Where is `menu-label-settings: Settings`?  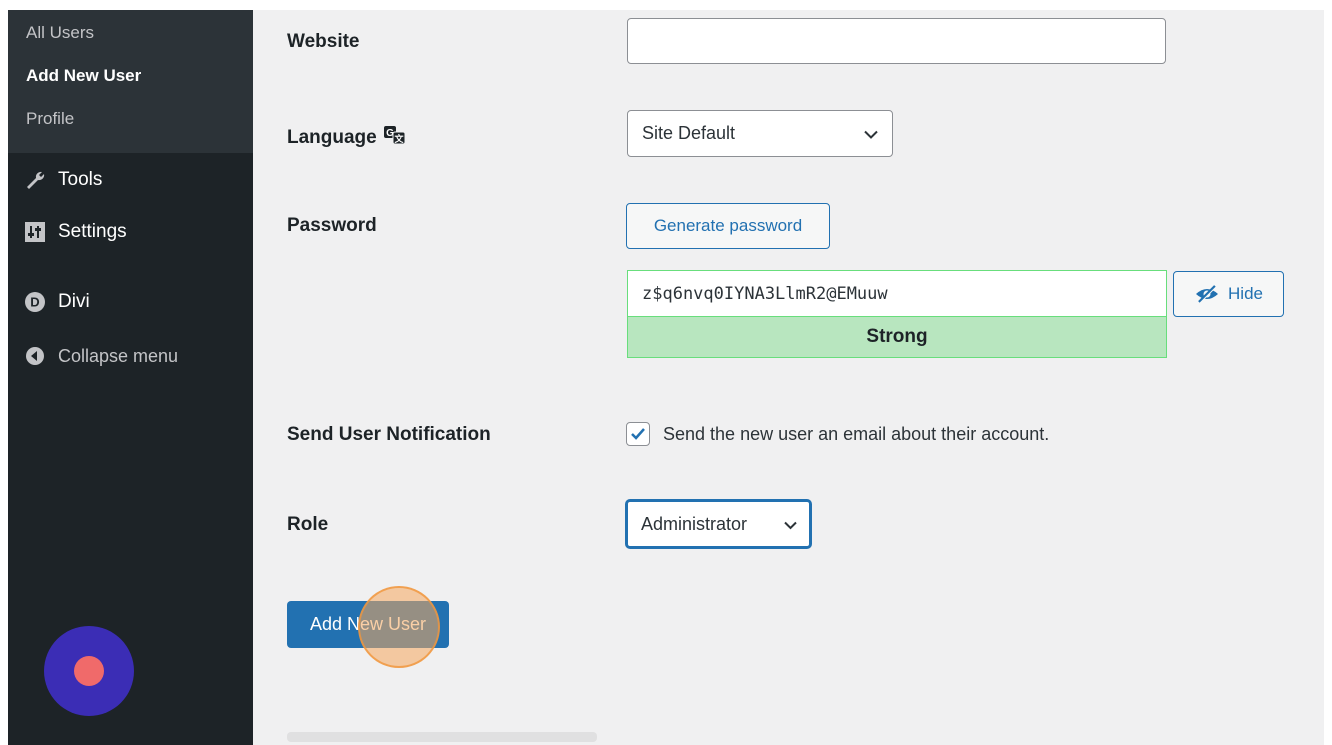
menu-label-settings: Settings is located at coordinates (92, 231).